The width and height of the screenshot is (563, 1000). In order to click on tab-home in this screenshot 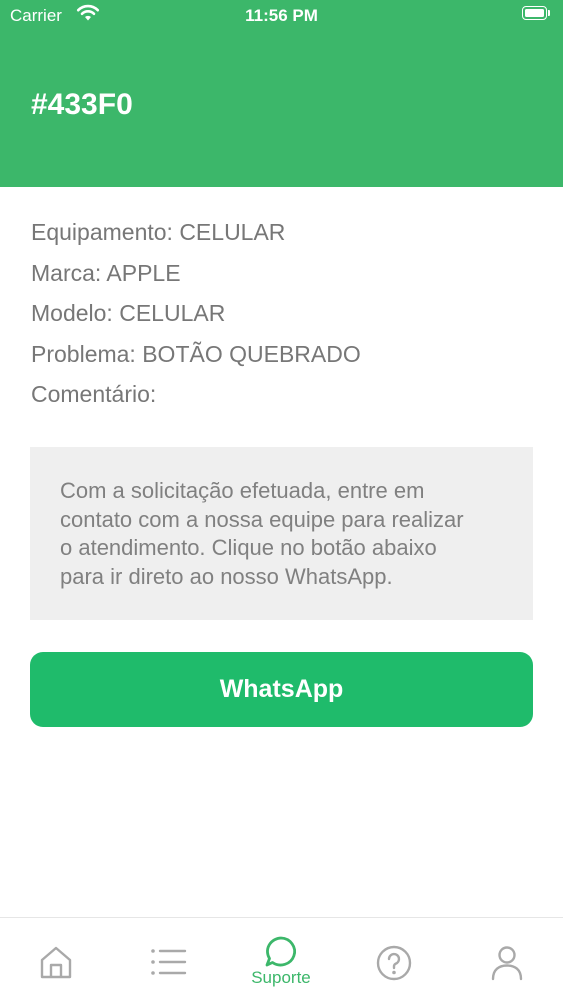, I will do `click(56, 959)`.